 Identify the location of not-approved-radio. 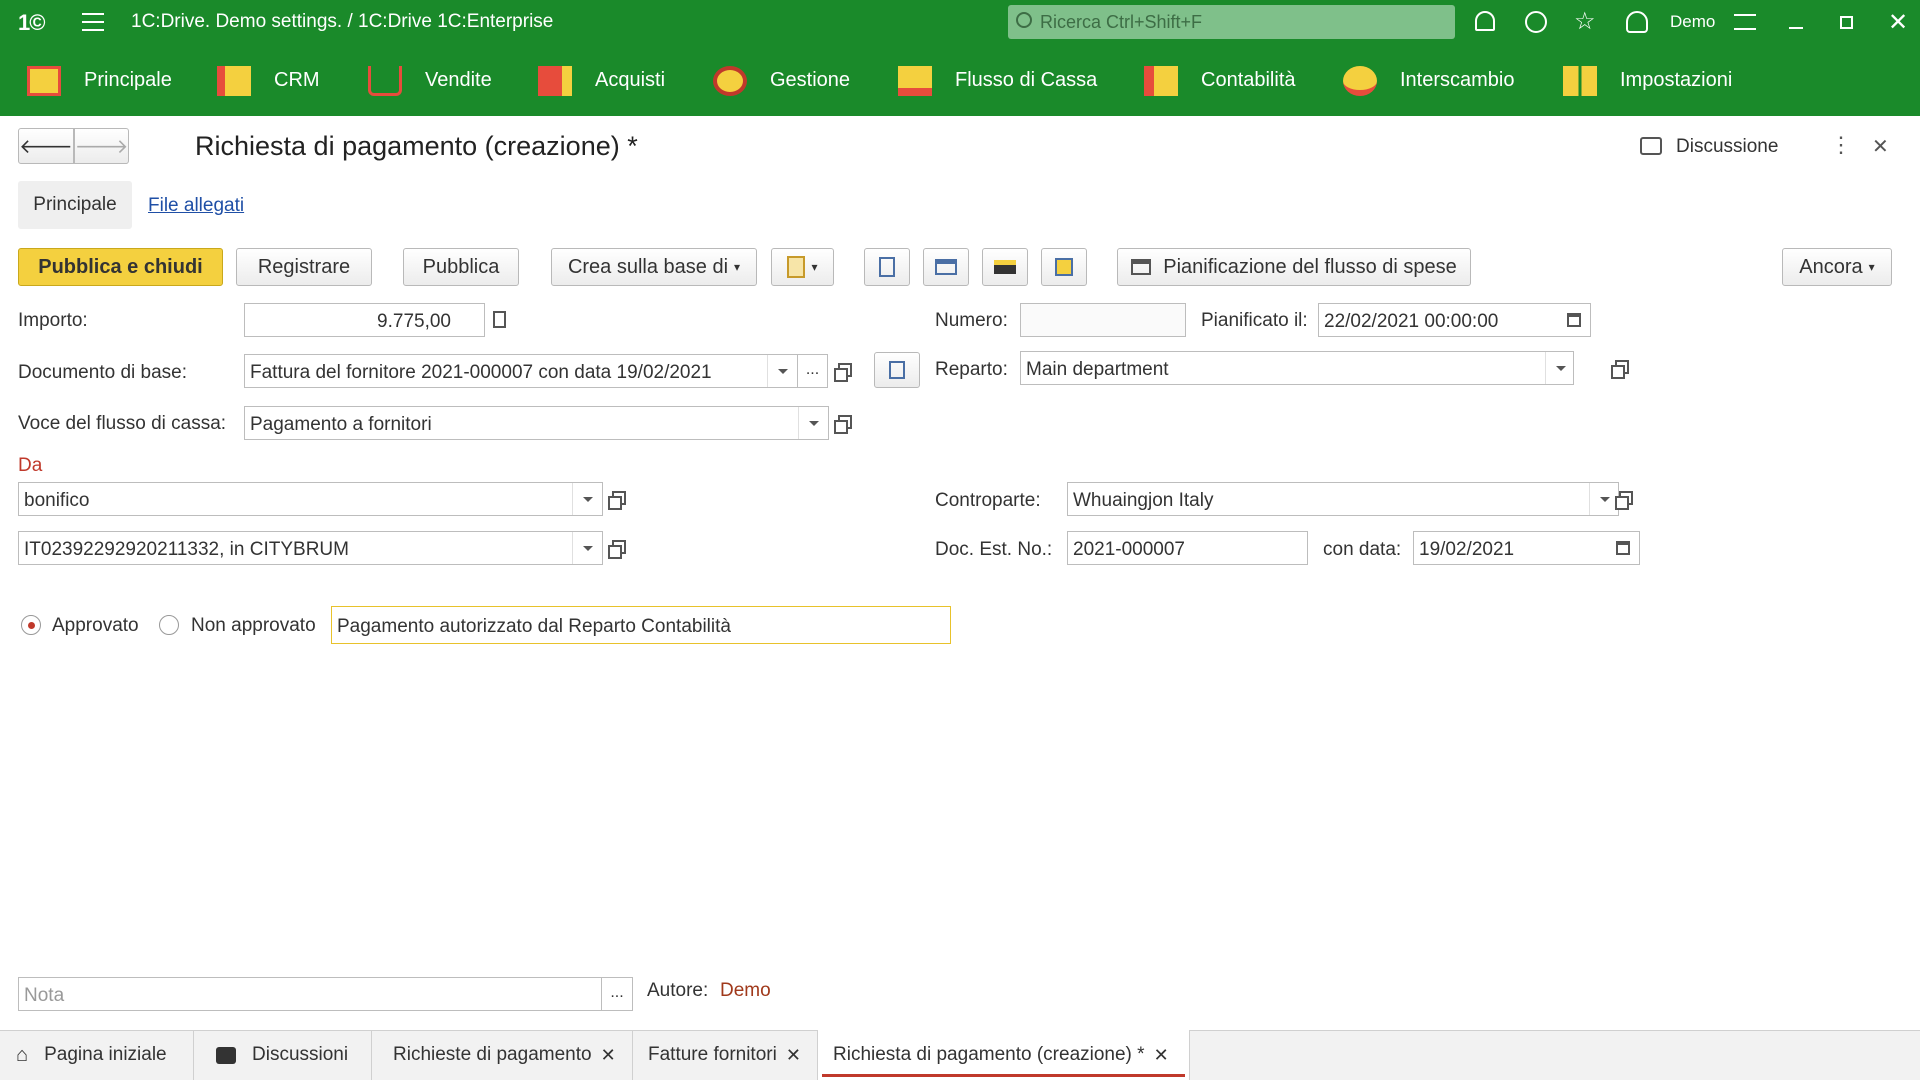
(169, 625).